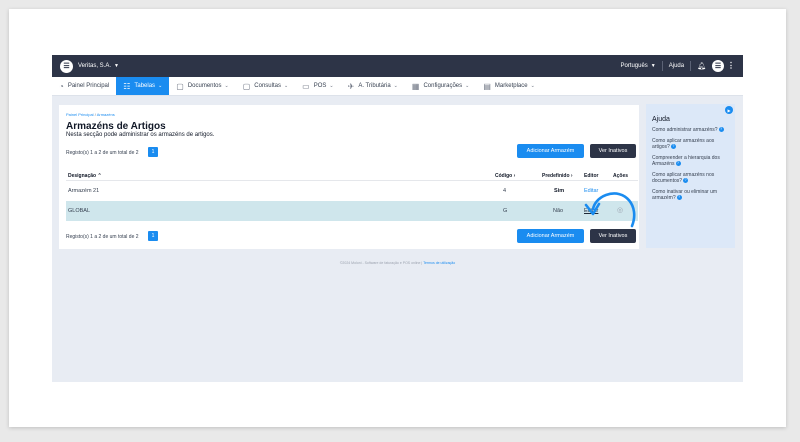 Image resolution: width=800 pixels, height=442 pixels. Describe the element at coordinates (557, 176) in the screenshot. I see `header-predefinido: Predefinido ›` at that location.